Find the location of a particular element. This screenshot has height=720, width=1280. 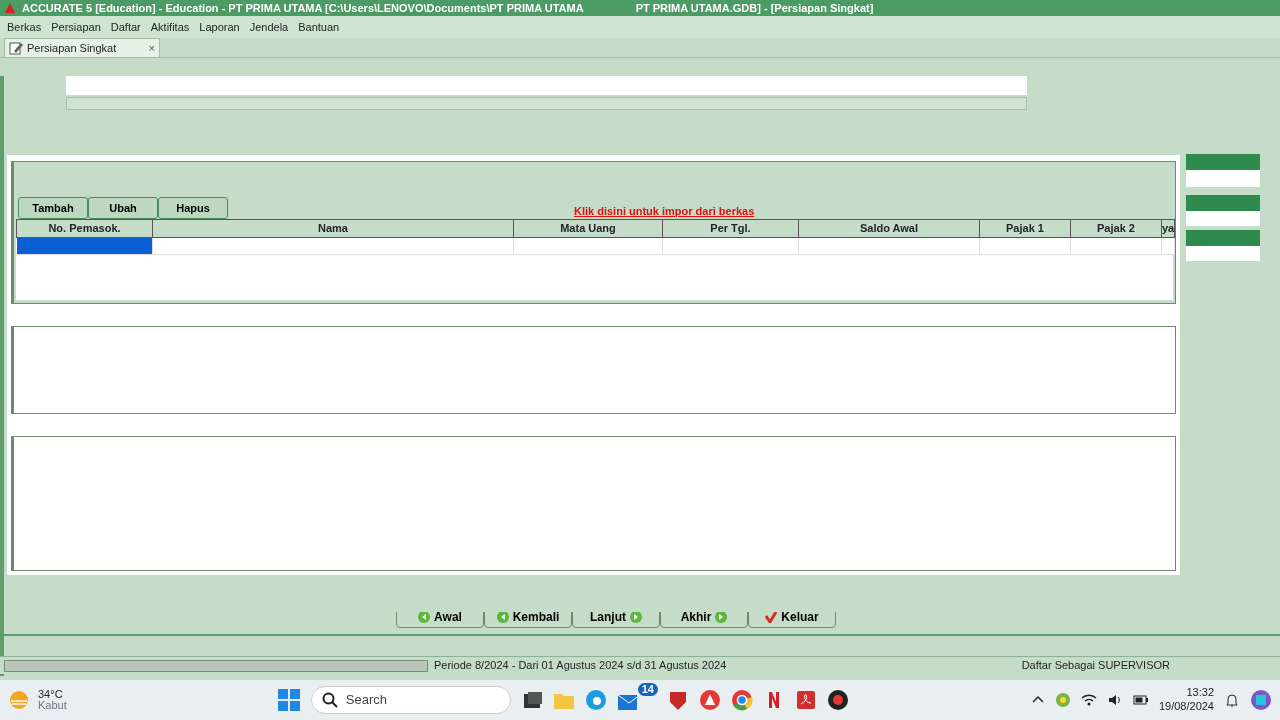

checkmark-icon is located at coordinates (771, 617).